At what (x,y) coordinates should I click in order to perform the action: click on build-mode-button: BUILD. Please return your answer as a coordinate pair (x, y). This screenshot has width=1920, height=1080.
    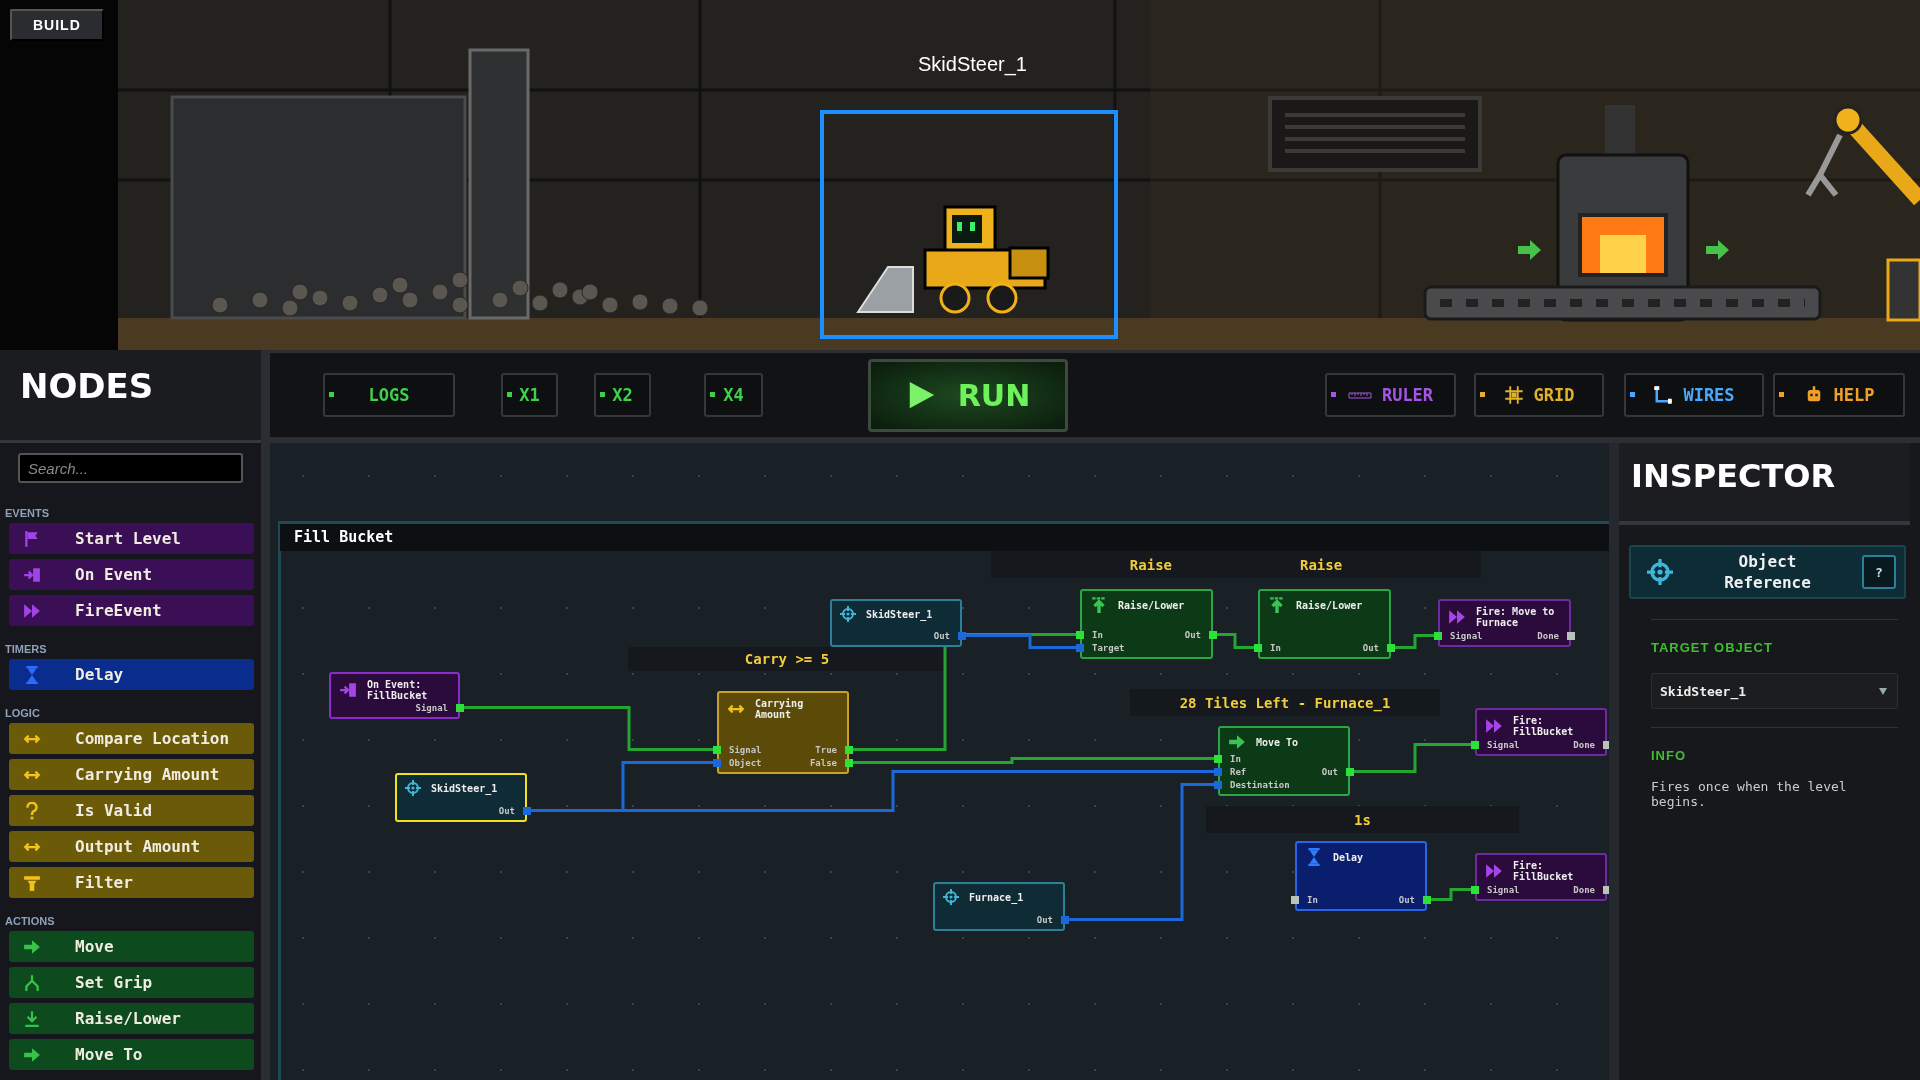
    Looking at the image, I should click on (57, 25).